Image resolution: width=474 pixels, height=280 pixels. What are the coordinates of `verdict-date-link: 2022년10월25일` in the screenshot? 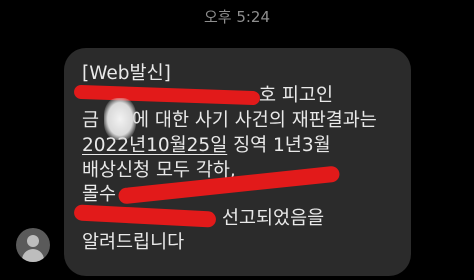 It's located at (154, 145).